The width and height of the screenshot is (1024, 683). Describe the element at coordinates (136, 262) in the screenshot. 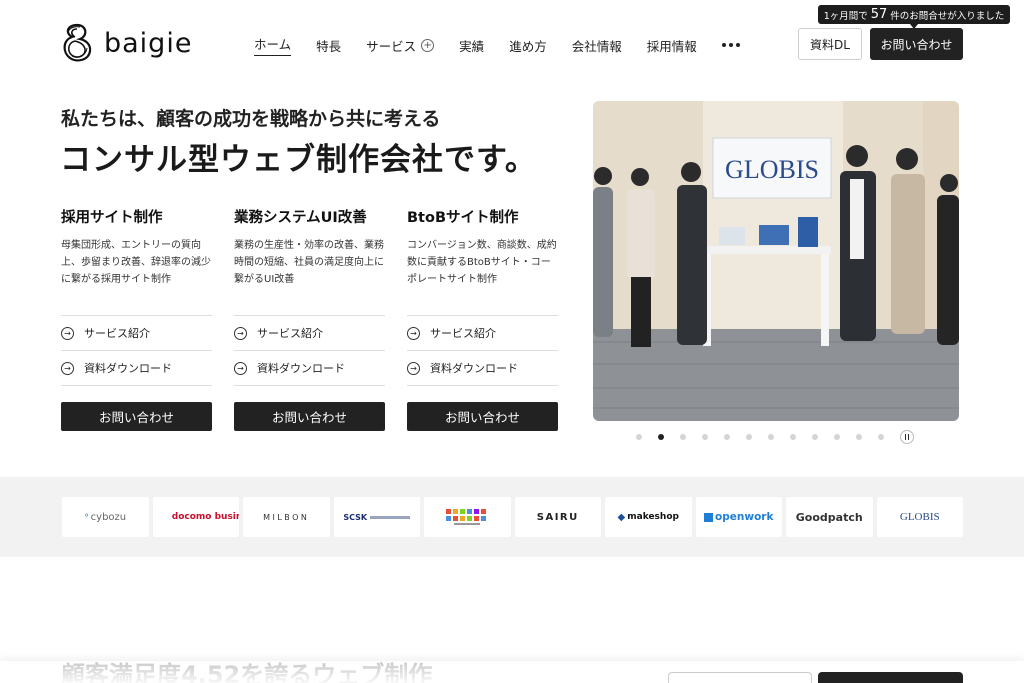

I see `card-description: 母集団形成、エントリーの質向上、歩留まり改善、辞退率の減少に繋がる採用サイト制作` at that location.